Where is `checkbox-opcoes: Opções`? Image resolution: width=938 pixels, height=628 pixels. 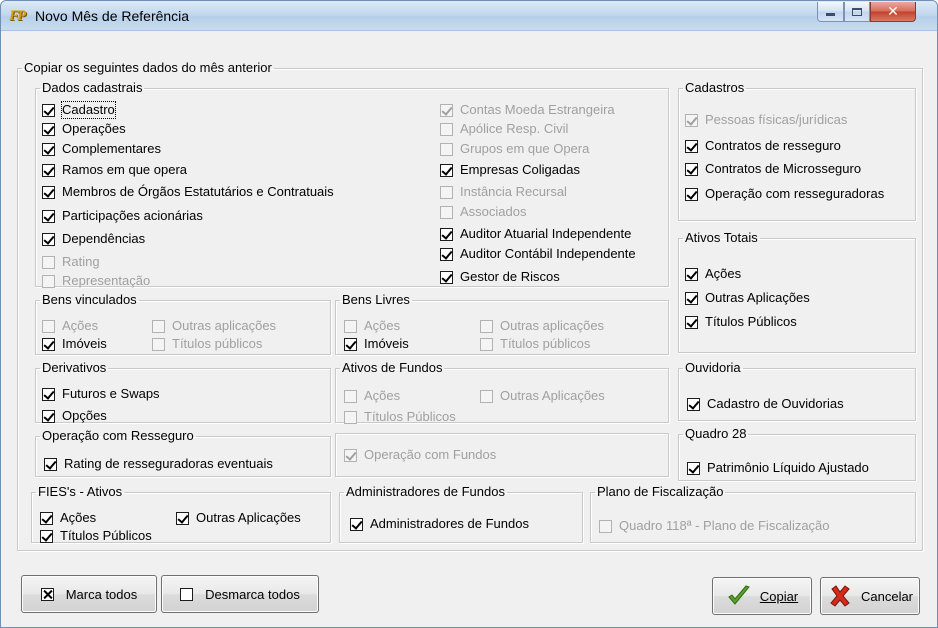 checkbox-opcoes: Opções is located at coordinates (74, 416).